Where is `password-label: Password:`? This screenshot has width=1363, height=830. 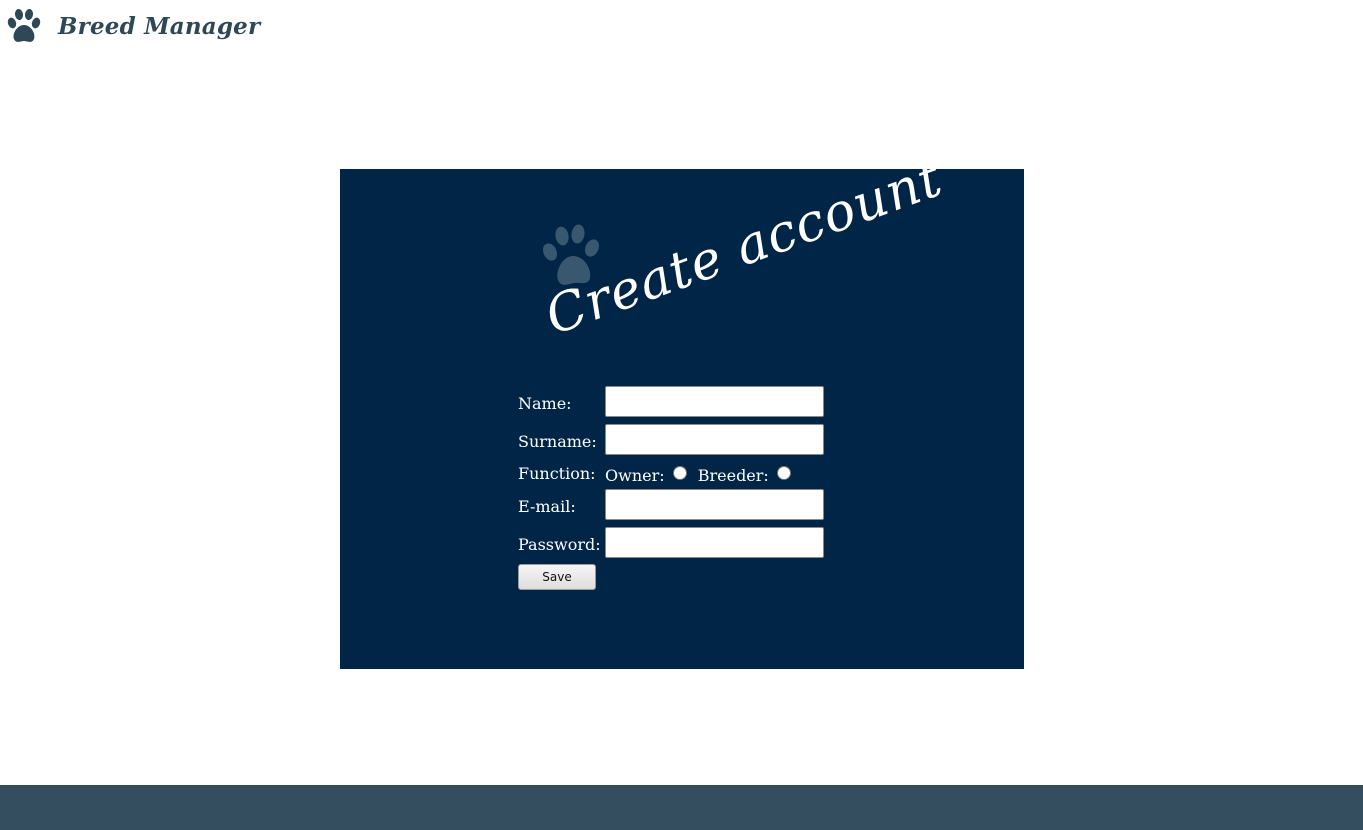 password-label: Password: is located at coordinates (559, 544).